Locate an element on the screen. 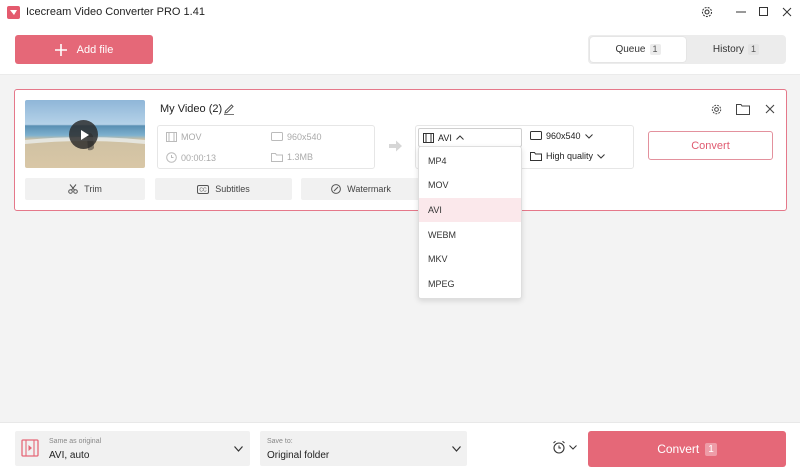 This screenshot has width=800, height=474. subtitles-button: CC Subtitles is located at coordinates (223, 189).